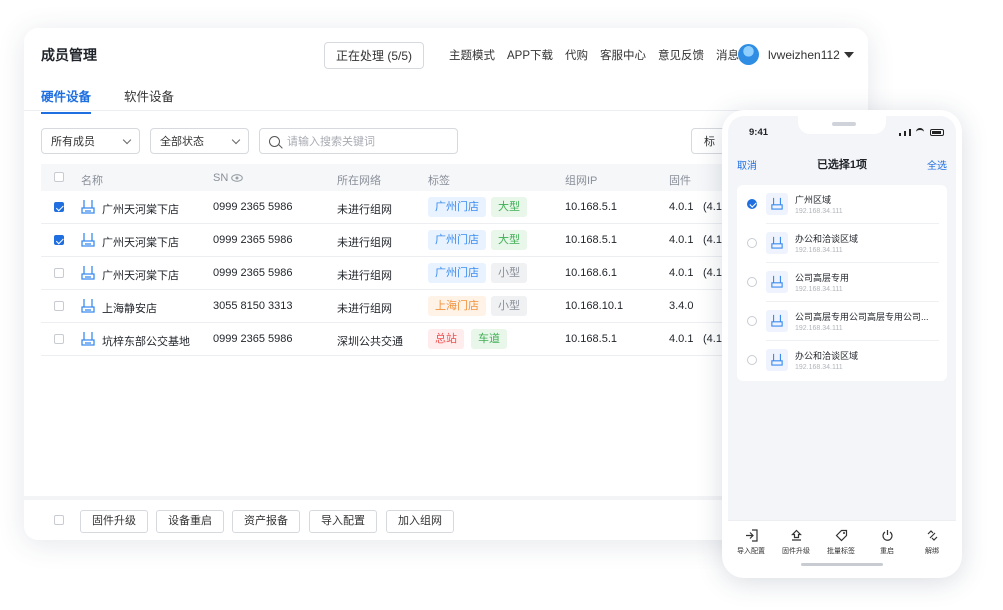  Describe the element at coordinates (751, 542) in the screenshot. I see `import-config-action: 导入配置` at that location.